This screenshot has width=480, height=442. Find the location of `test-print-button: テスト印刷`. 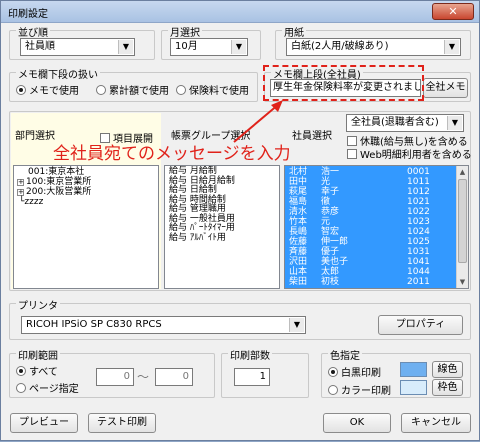

test-print-button: テスト印刷 is located at coordinates (122, 423).